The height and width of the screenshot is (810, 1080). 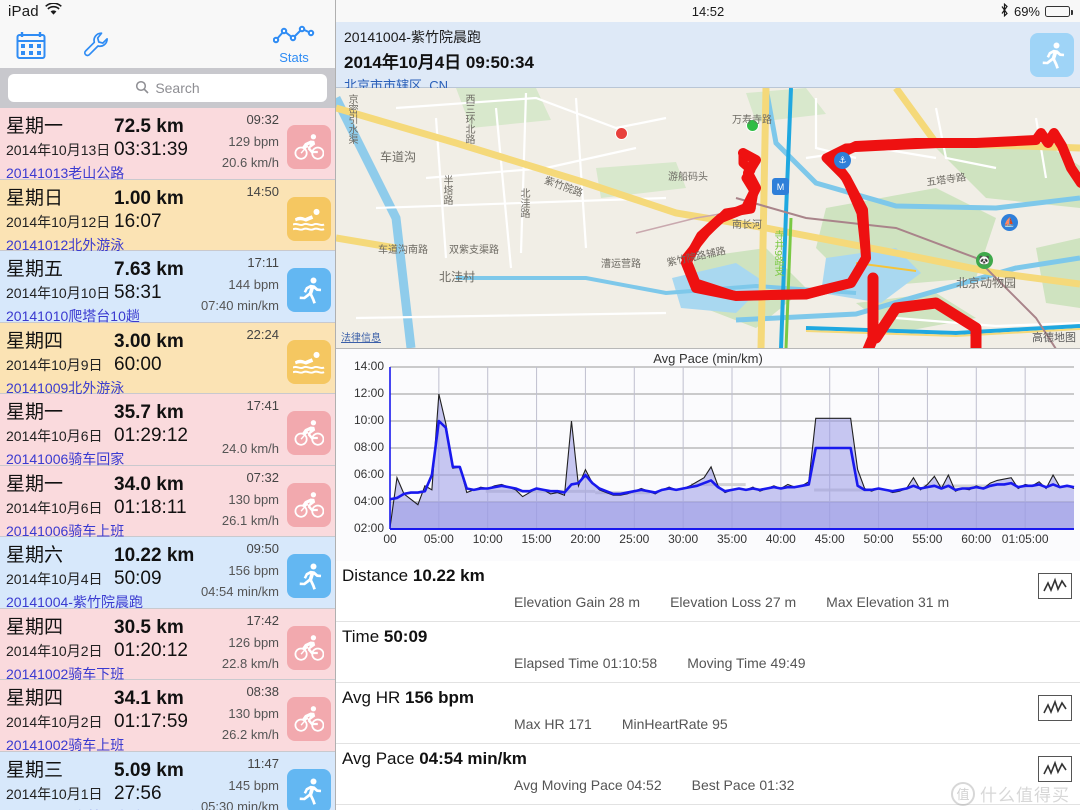 What do you see at coordinates (870, 602) in the screenshot?
I see `stat-sub-label: Max Elevation` at bounding box center [870, 602].